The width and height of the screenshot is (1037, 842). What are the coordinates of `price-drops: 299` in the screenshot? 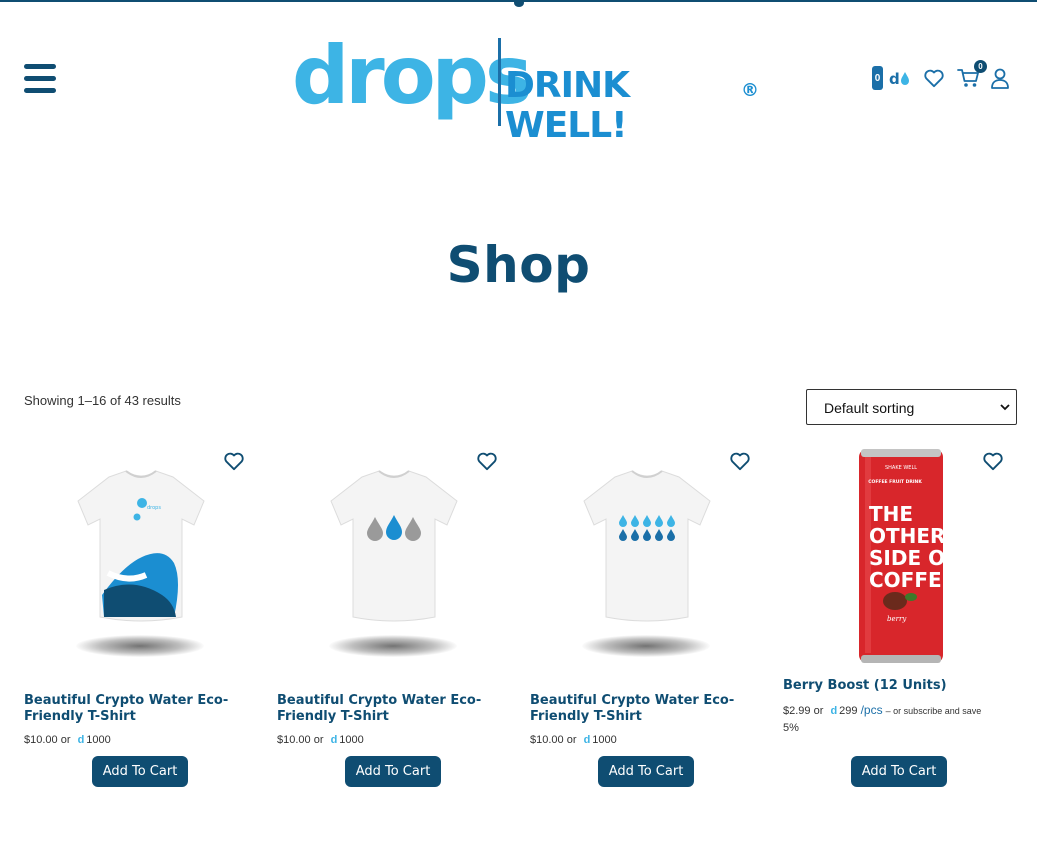 It's located at (848, 711).